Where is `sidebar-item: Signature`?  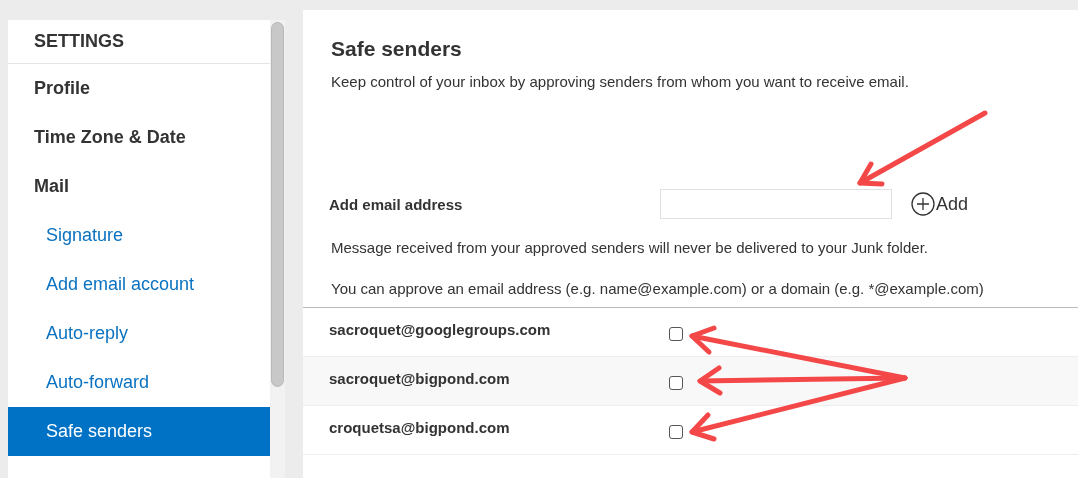
sidebar-item: Signature is located at coordinates (139, 235).